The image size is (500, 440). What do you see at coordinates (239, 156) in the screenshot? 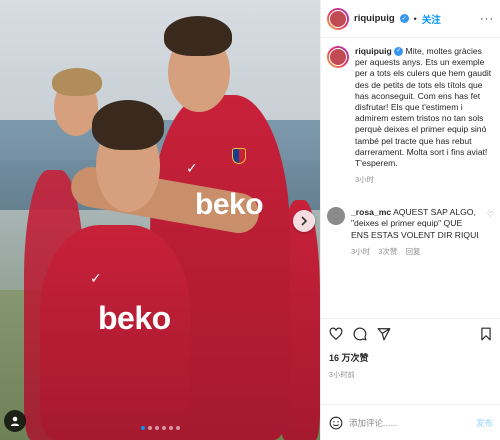
I see `crest-icon` at bounding box center [239, 156].